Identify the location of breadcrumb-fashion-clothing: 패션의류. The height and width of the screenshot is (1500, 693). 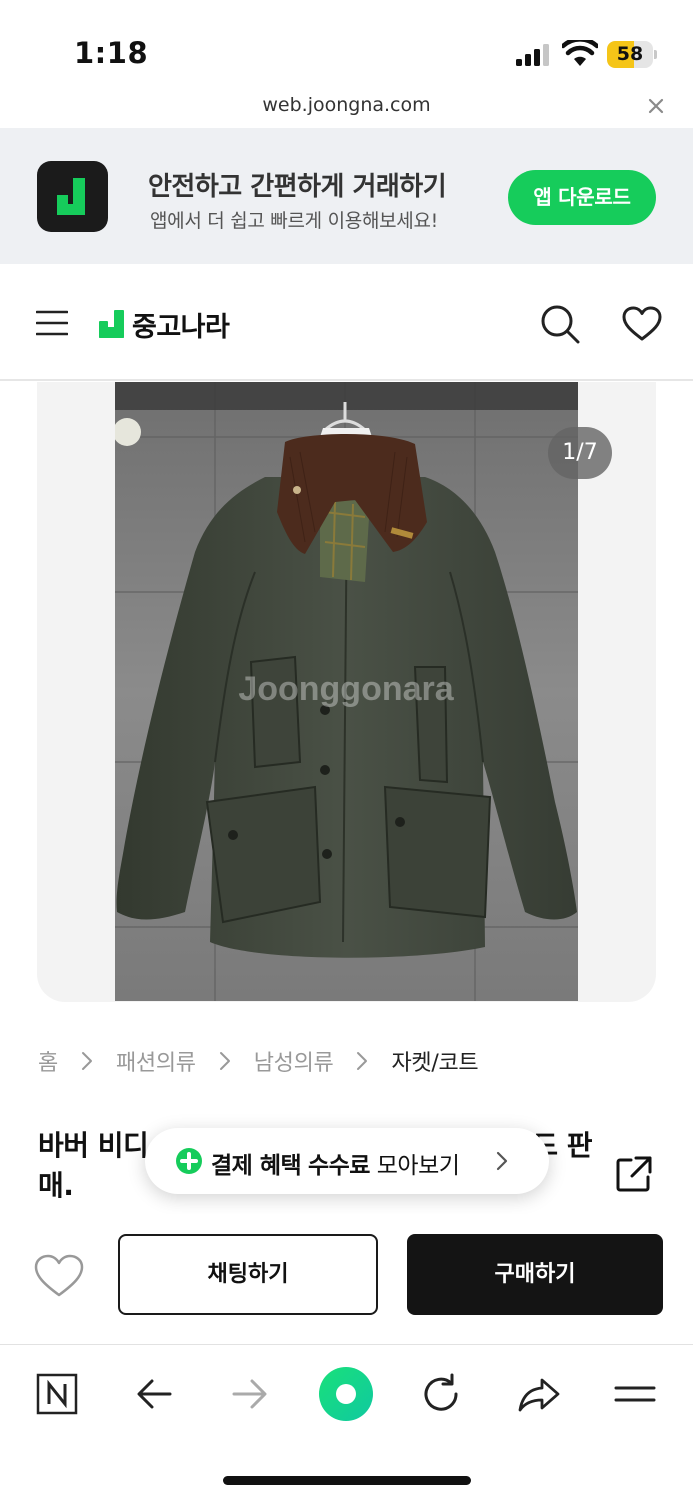
(156, 1061).